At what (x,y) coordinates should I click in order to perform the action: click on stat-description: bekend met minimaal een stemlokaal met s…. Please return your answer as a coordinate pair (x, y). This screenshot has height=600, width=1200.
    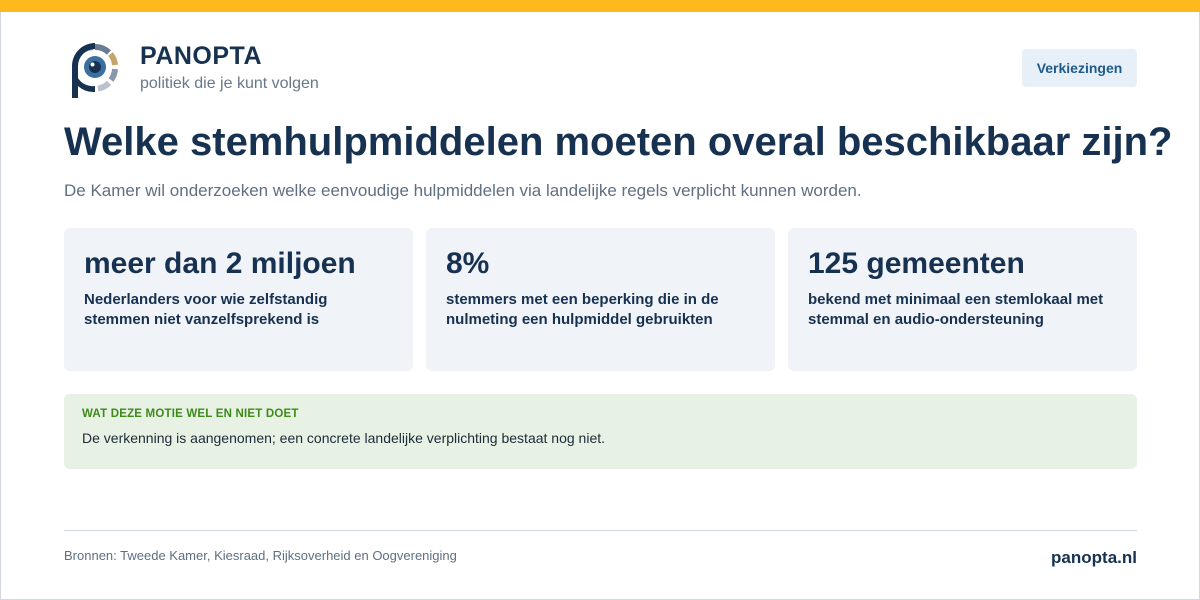
    Looking at the image, I should click on (956, 309).